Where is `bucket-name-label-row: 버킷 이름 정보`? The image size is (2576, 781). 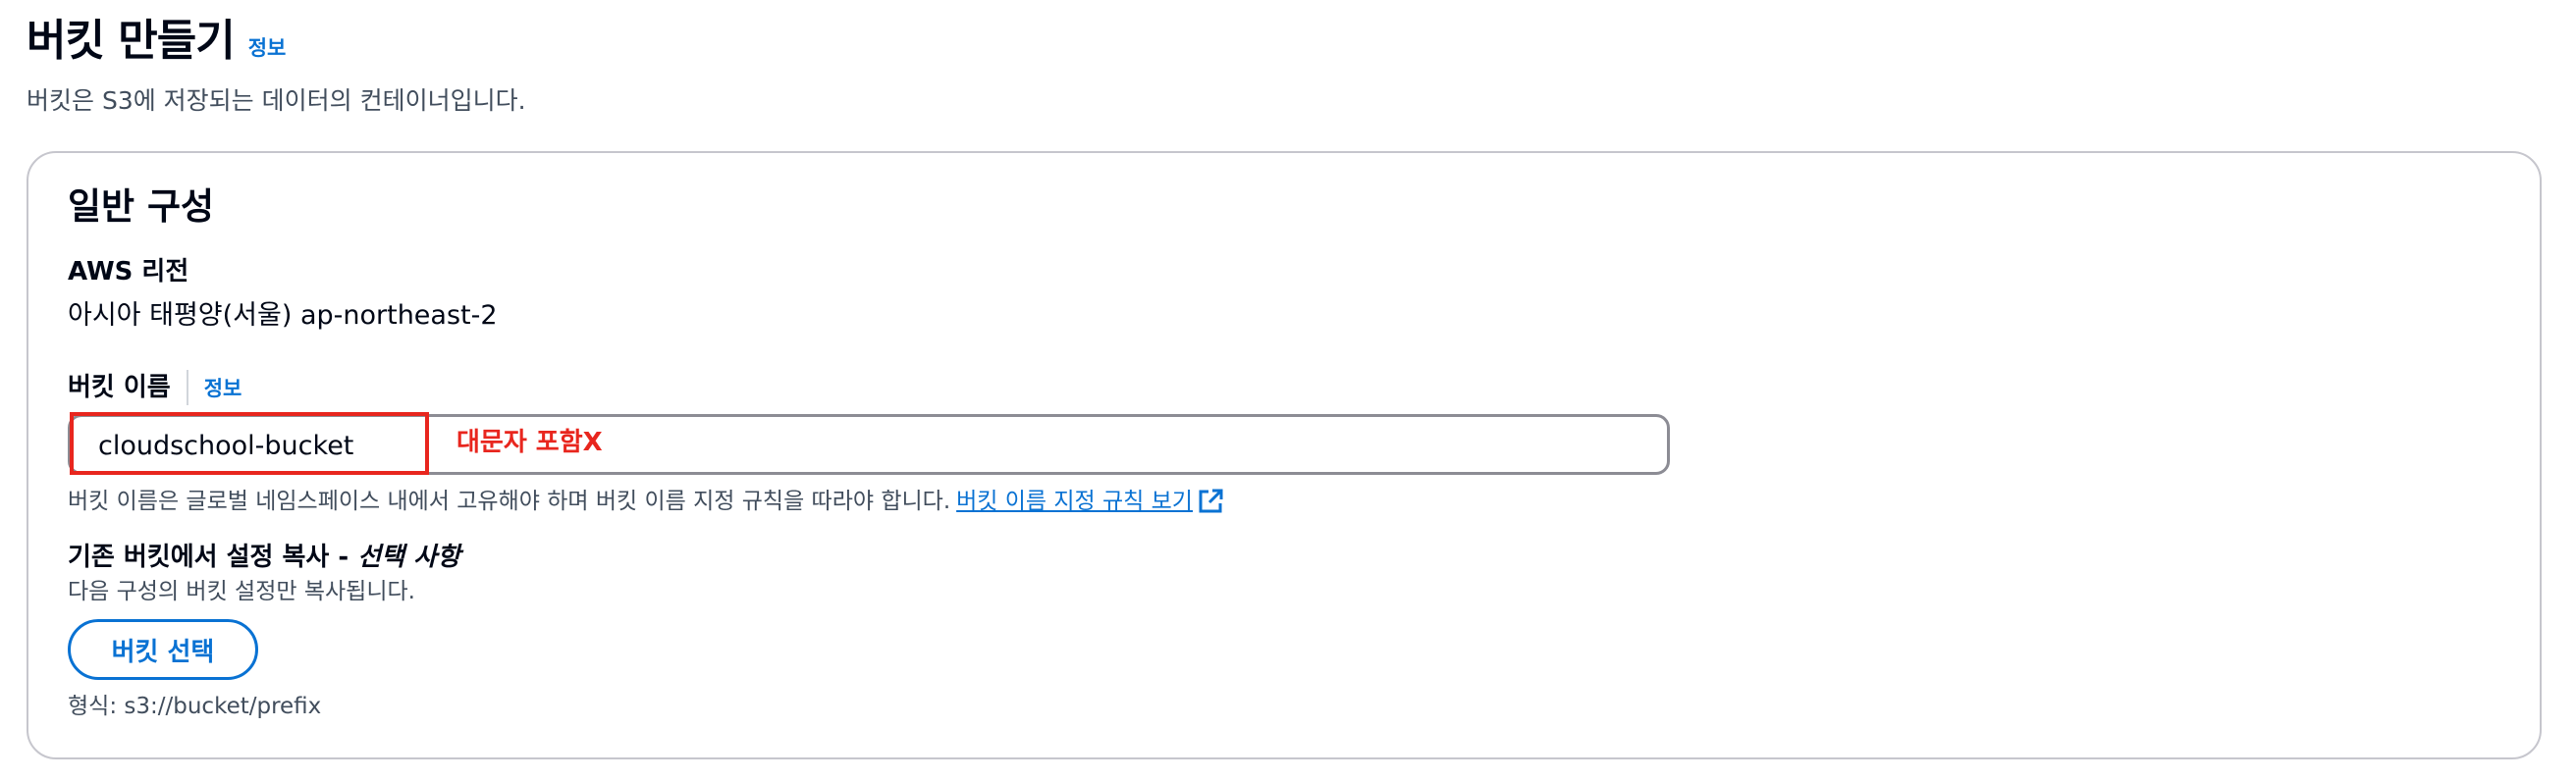 bucket-name-label-row: 버킷 이름 정보 is located at coordinates (155, 388).